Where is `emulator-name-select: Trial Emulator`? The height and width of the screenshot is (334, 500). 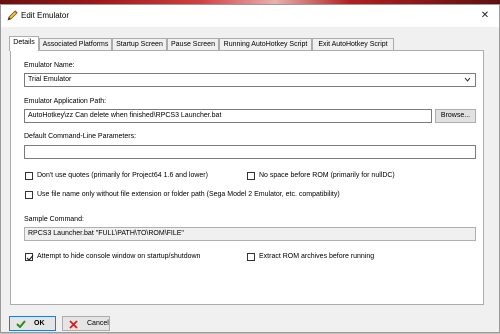
emulator-name-select: Trial Emulator is located at coordinates (250, 80).